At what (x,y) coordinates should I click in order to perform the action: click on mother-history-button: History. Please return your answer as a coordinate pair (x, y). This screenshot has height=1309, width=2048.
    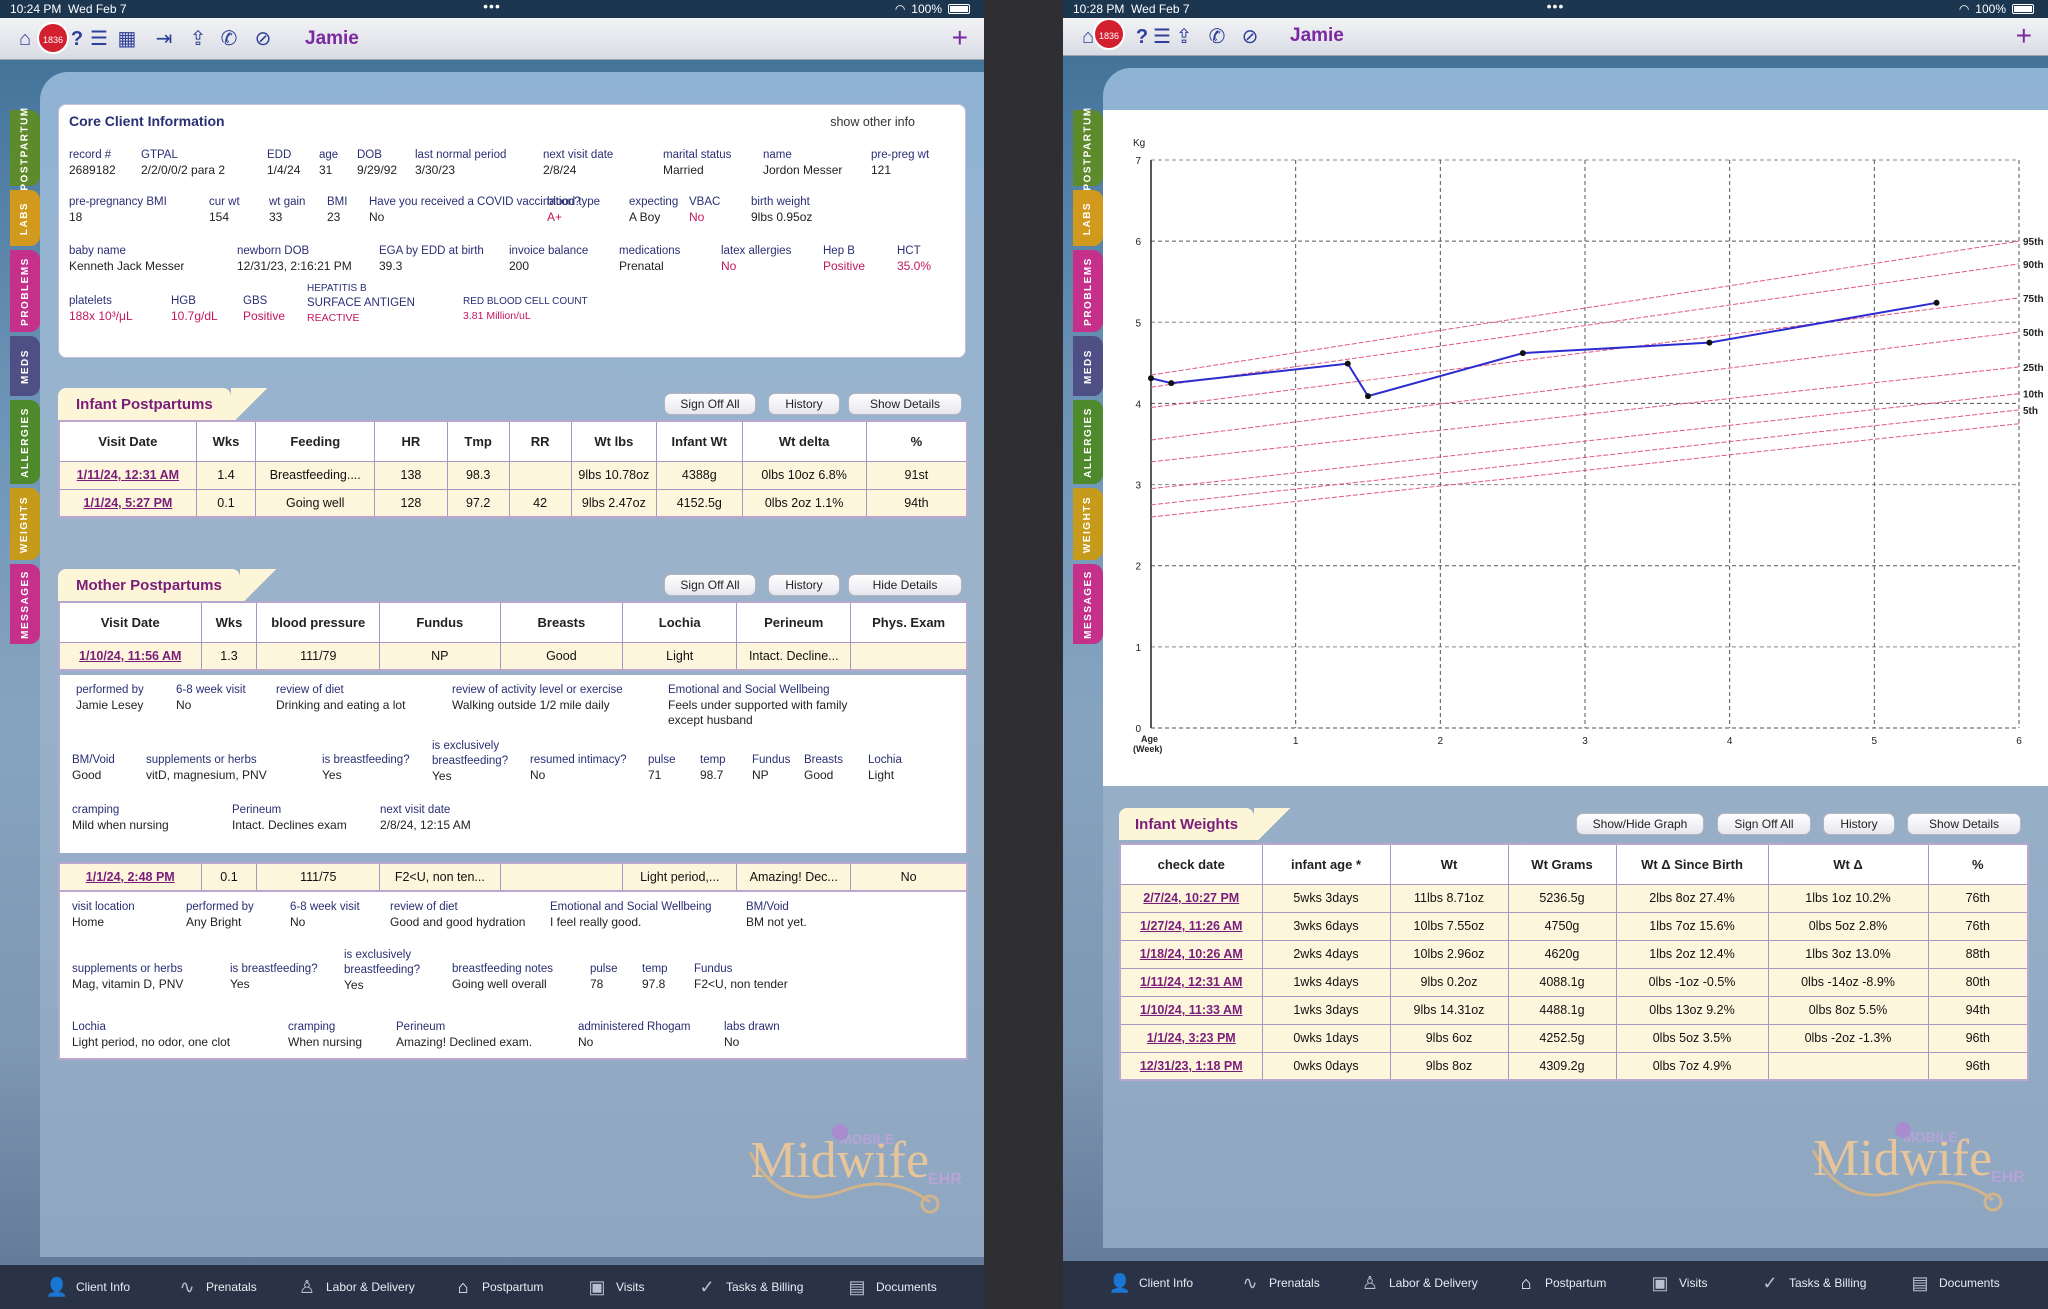
    Looking at the image, I should click on (804, 585).